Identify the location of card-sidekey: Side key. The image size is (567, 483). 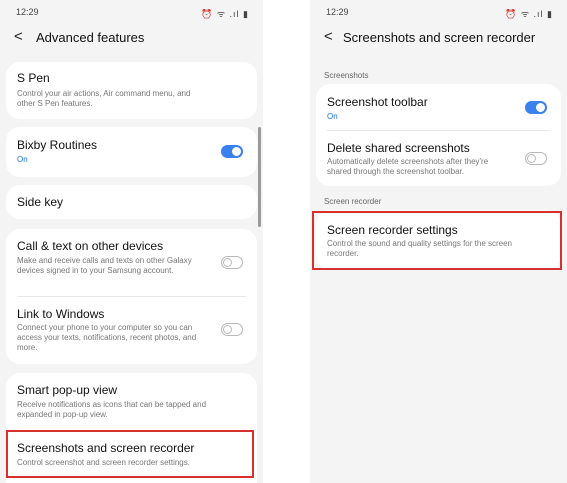
(131, 202).